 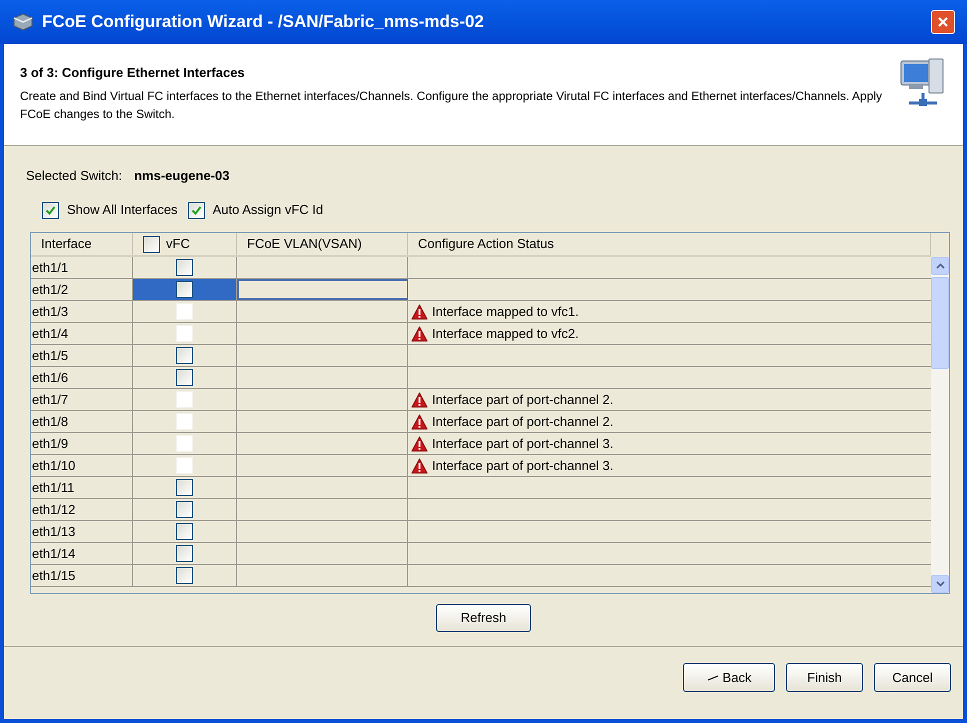 I want to click on window-title: FCoE Configuration Wizard - /SAN/Fabric_nms-mds-02, so click(x=263, y=22).